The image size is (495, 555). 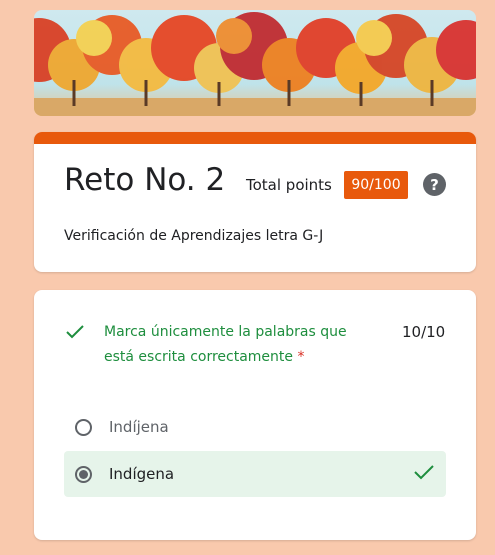 I want to click on option-indigena: Indígena, so click(x=255, y=474).